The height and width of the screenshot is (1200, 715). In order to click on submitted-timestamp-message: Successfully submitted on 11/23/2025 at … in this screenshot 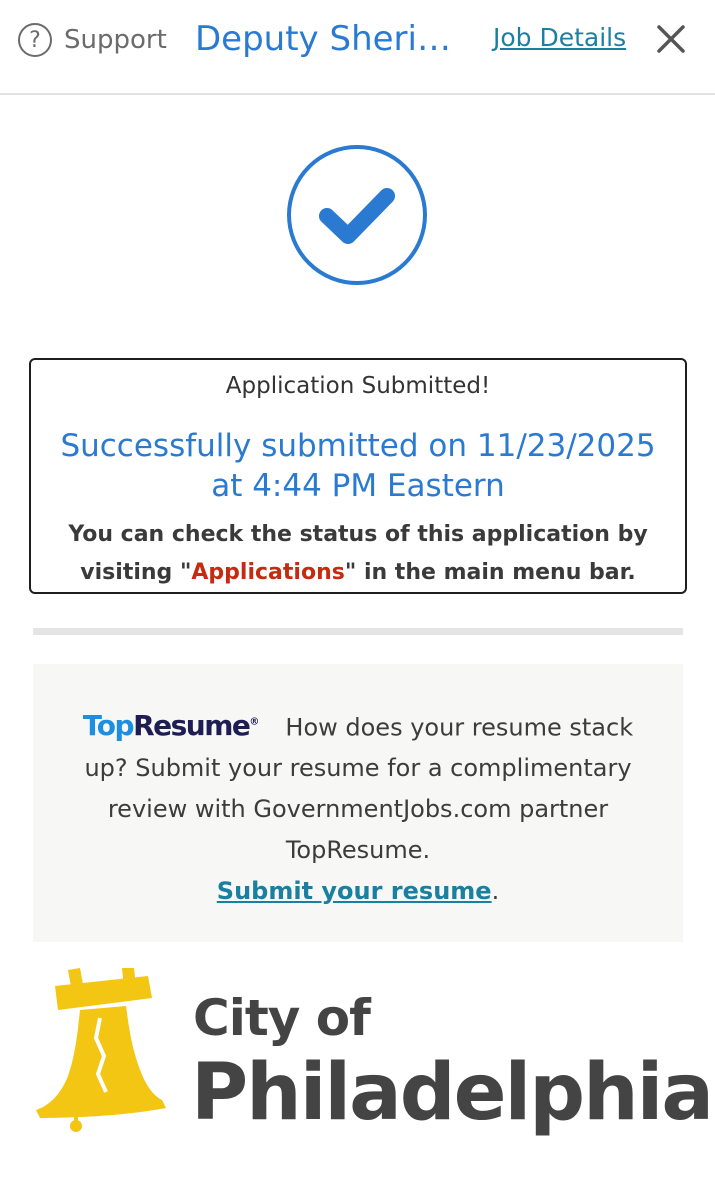, I will do `click(358, 466)`.